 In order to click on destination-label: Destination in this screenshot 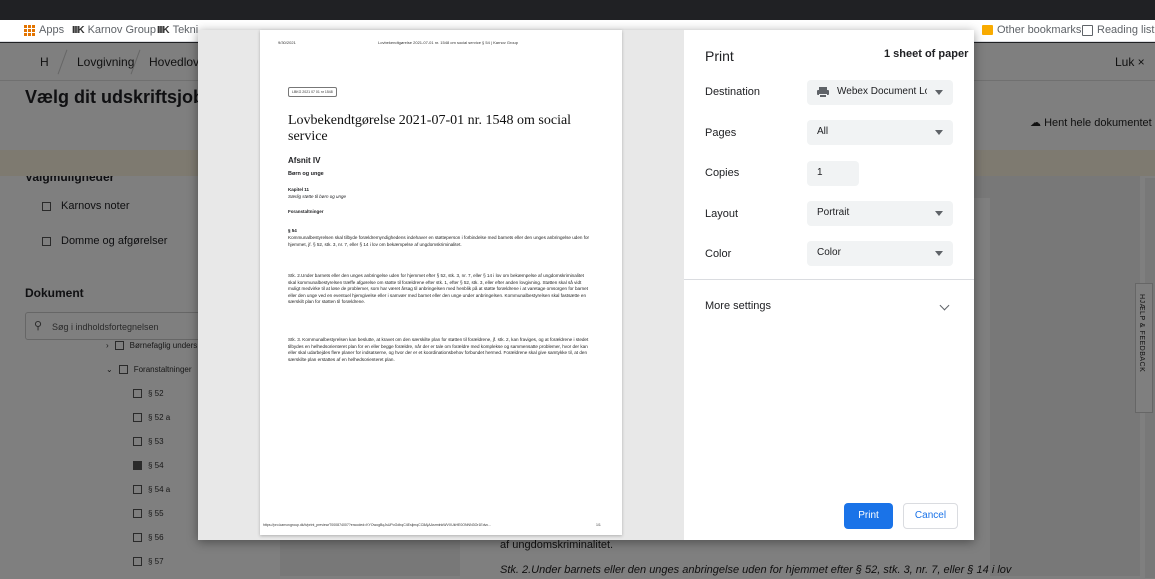, I will do `click(733, 92)`.